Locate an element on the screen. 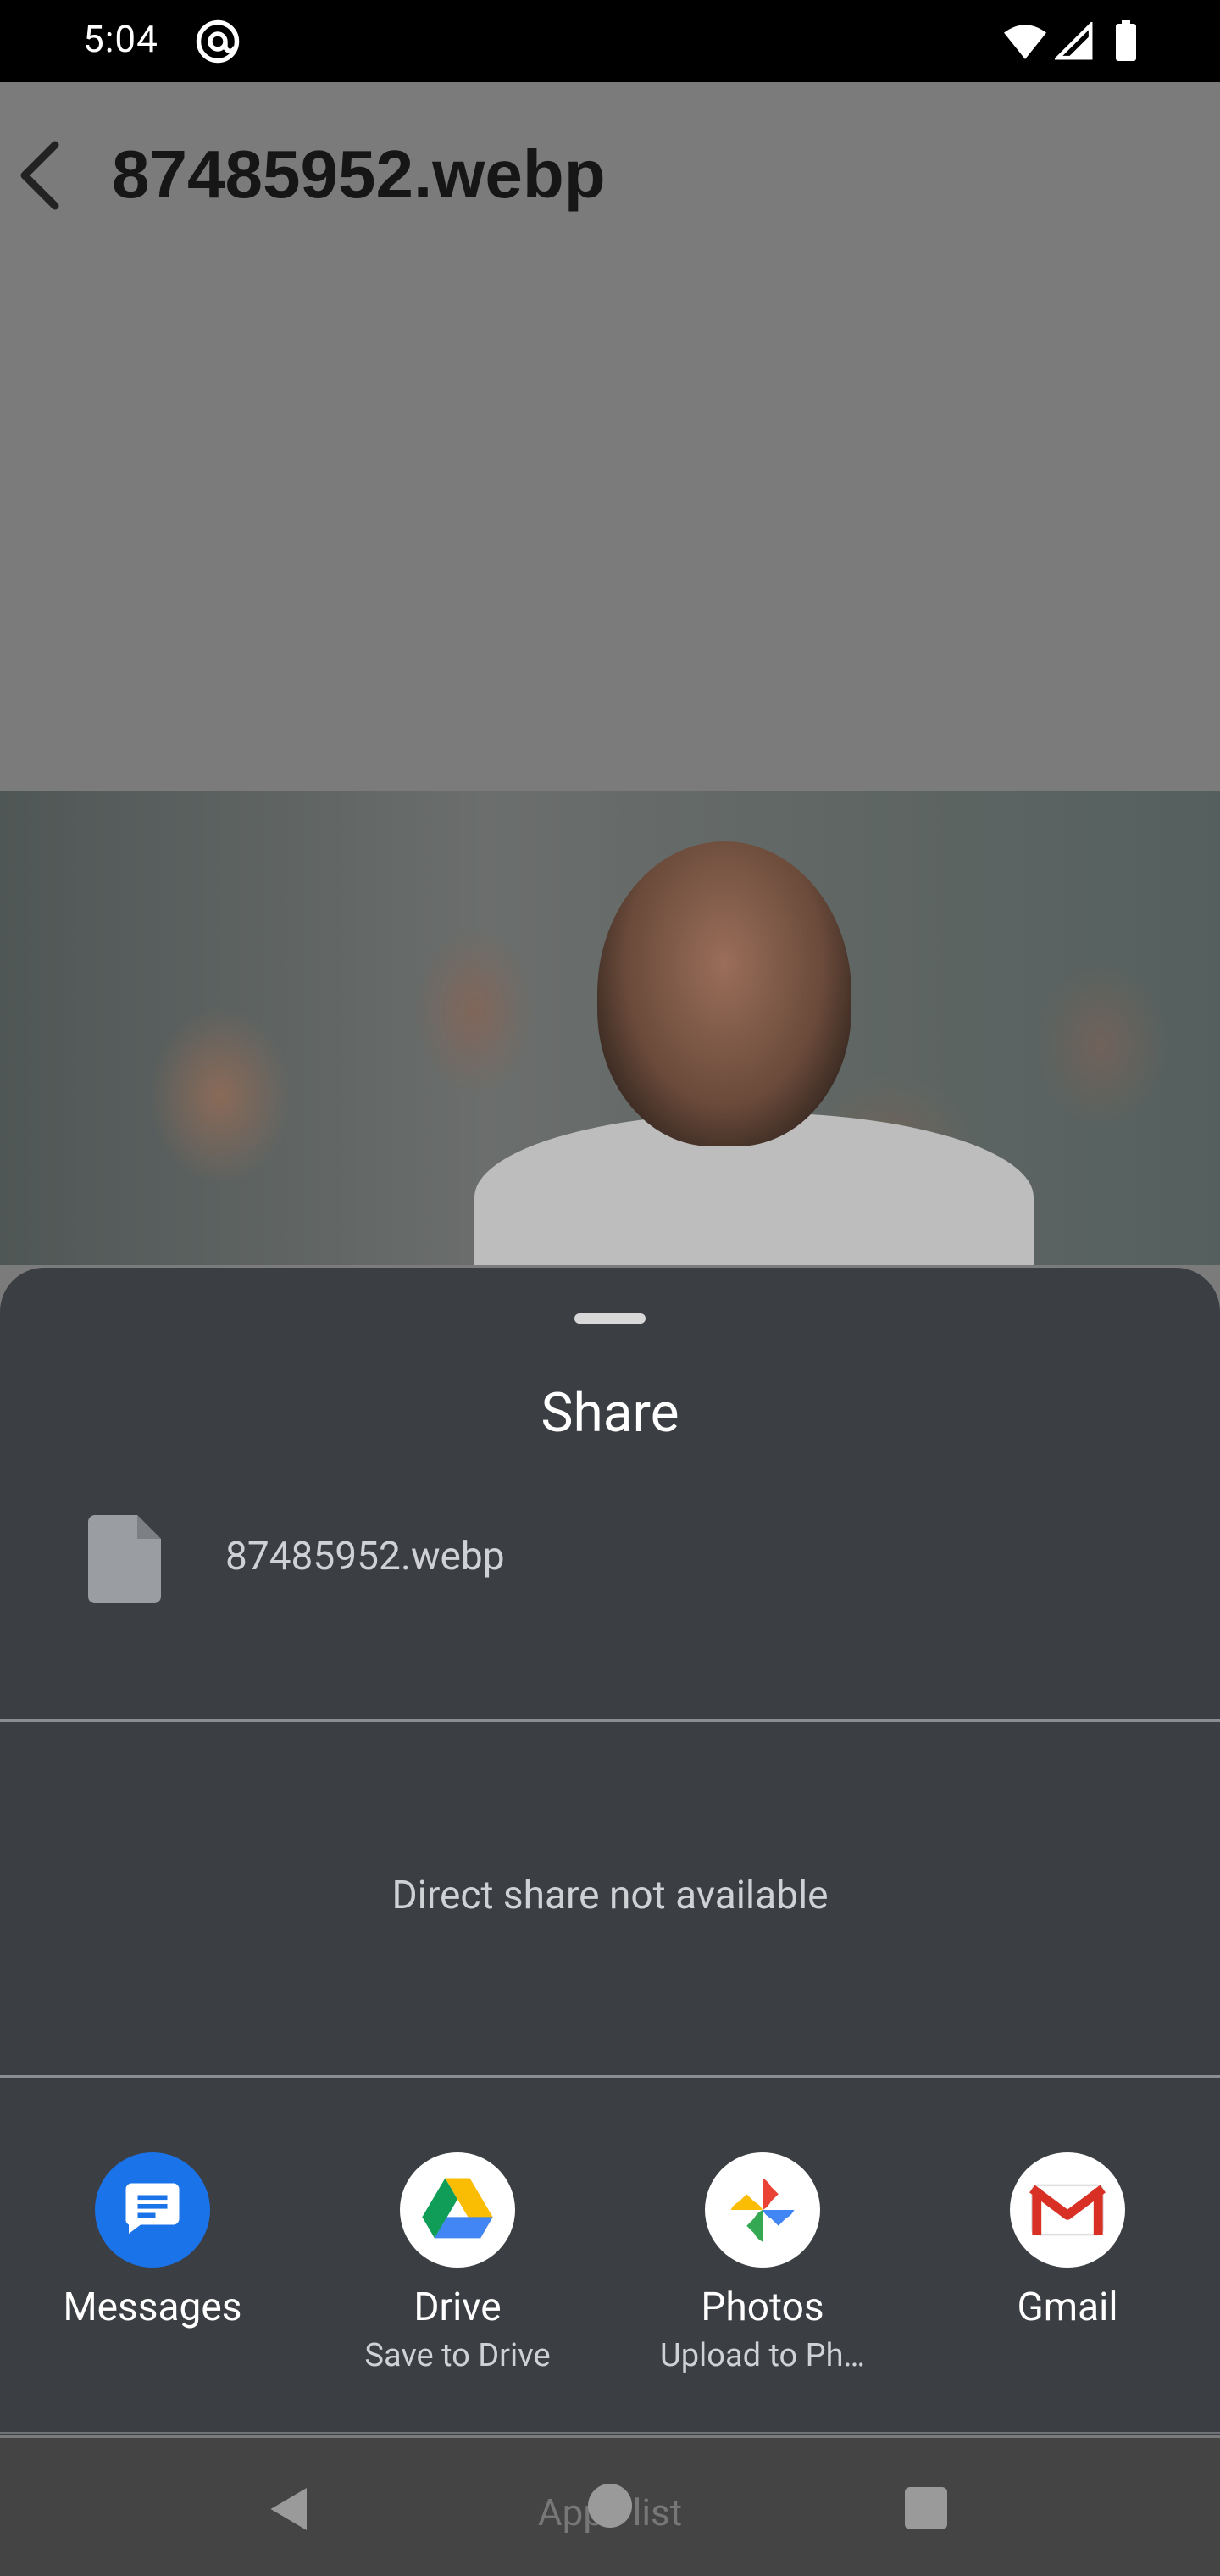 The height and width of the screenshot is (2576, 1220). status-bar: 5:04 is located at coordinates (610, 41).